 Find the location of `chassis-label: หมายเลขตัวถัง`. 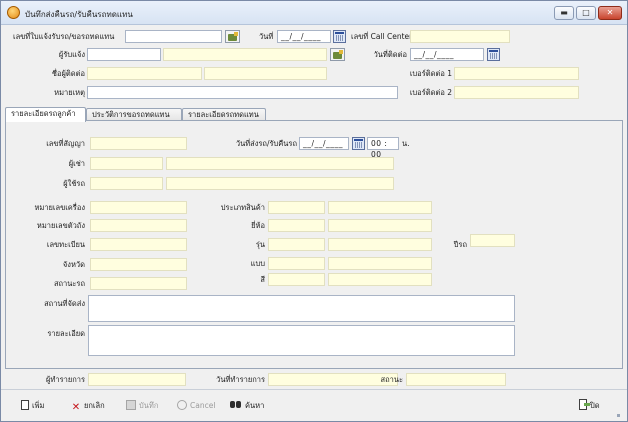

chassis-label: หมายเลขตัวถัง is located at coordinates (60, 225).